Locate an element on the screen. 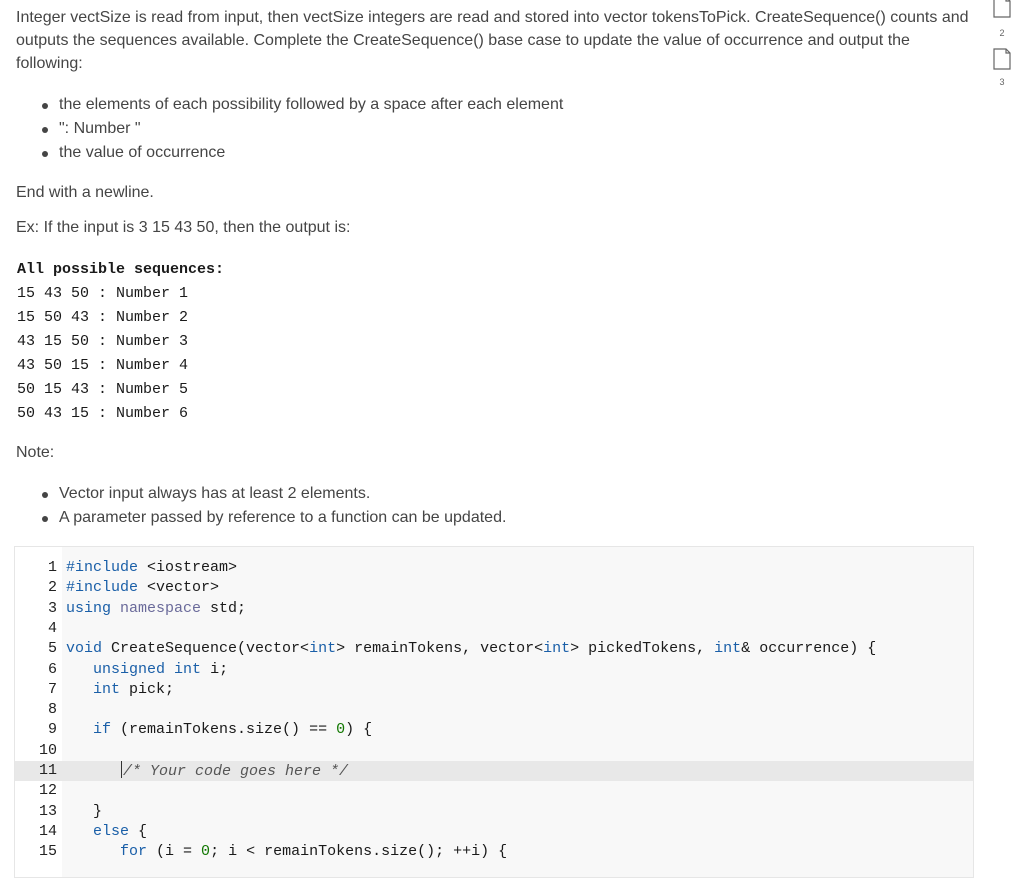 The image size is (1024, 878). end-note: End with a newline. is located at coordinates (85, 192).